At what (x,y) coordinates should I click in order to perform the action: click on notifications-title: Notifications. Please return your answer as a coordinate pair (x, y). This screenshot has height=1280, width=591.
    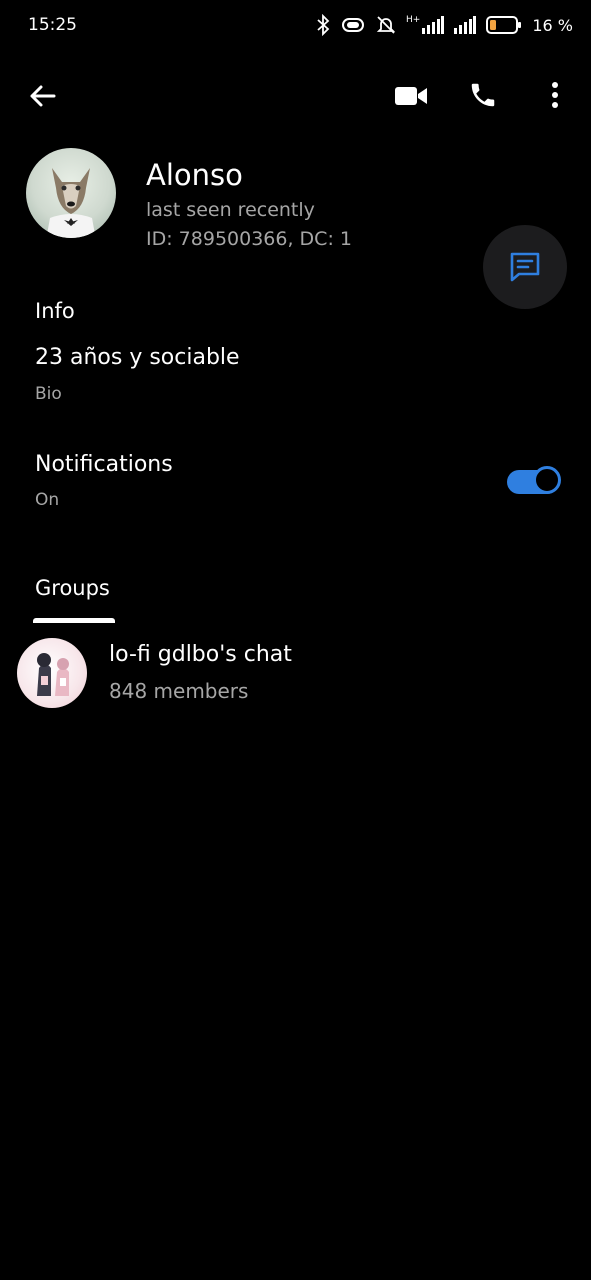
    Looking at the image, I should click on (104, 464).